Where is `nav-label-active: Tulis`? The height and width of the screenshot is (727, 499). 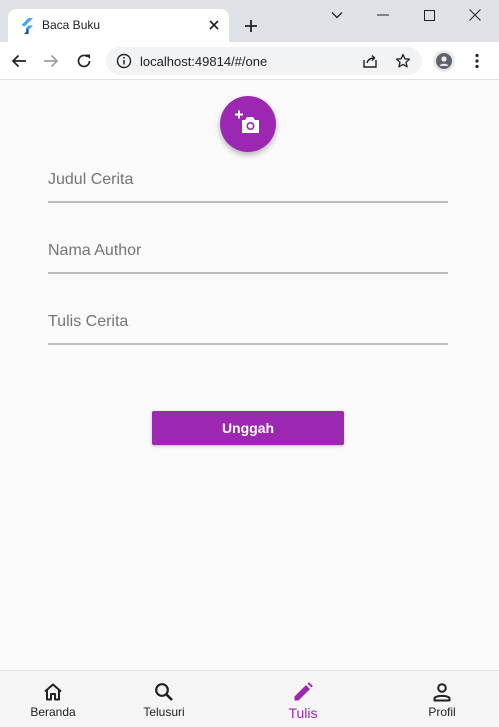
nav-label-active: Tulis is located at coordinates (303, 713).